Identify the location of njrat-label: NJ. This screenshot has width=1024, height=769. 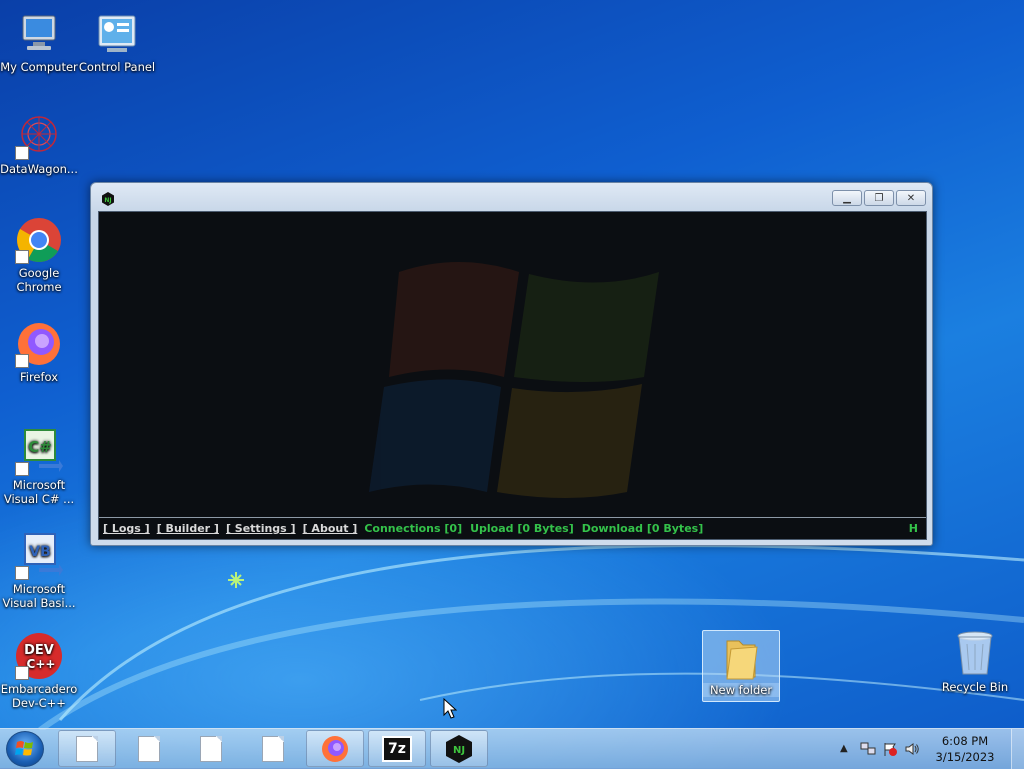
(459, 750).